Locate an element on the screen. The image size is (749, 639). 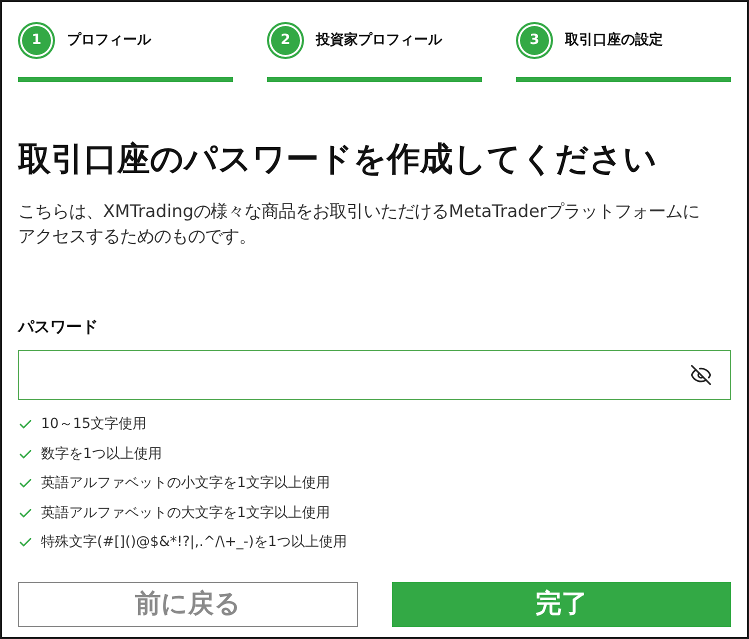
step-number-badge: 1 is located at coordinates (36, 40).